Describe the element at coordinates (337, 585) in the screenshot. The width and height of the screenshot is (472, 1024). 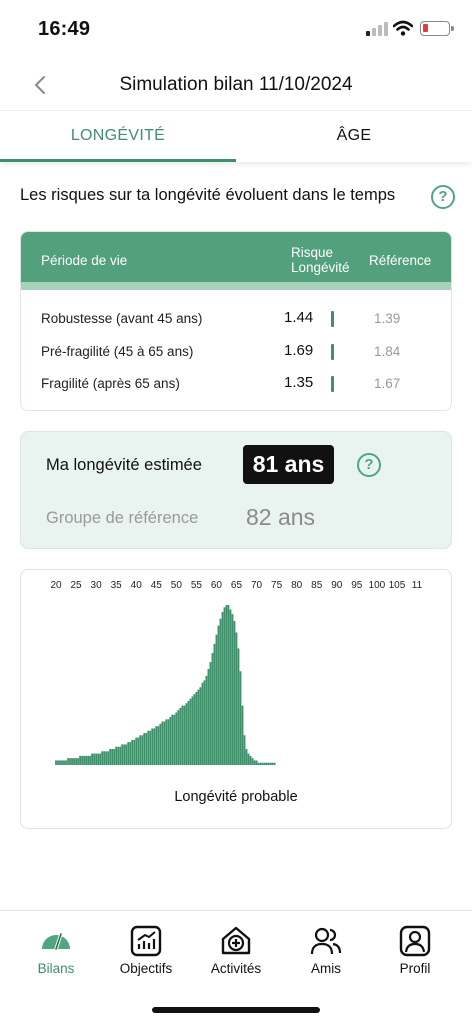
I see `x-tick-label: 90` at that location.